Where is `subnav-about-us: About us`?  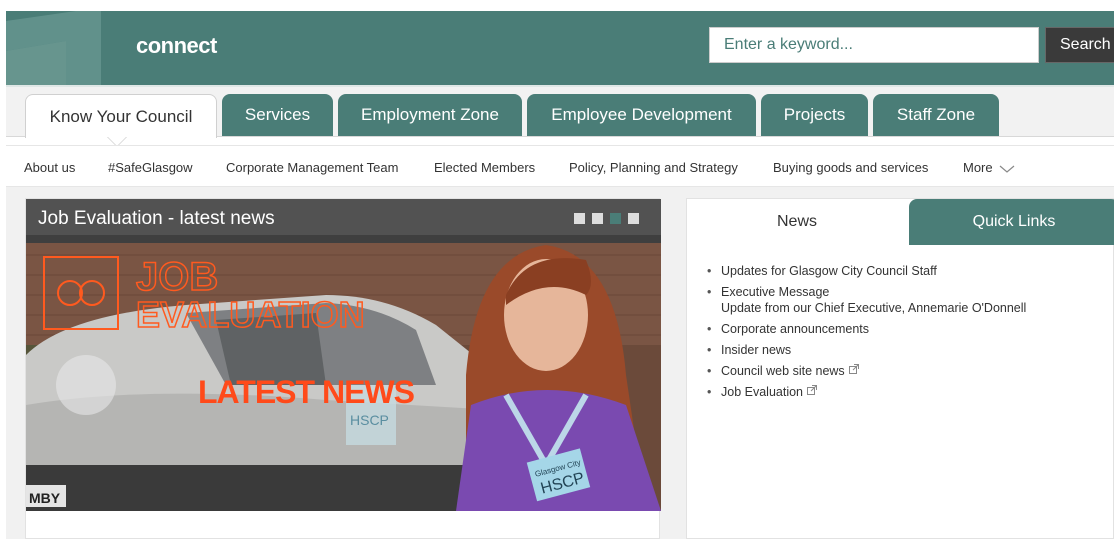
subnav-about-us: About us is located at coordinates (49, 167).